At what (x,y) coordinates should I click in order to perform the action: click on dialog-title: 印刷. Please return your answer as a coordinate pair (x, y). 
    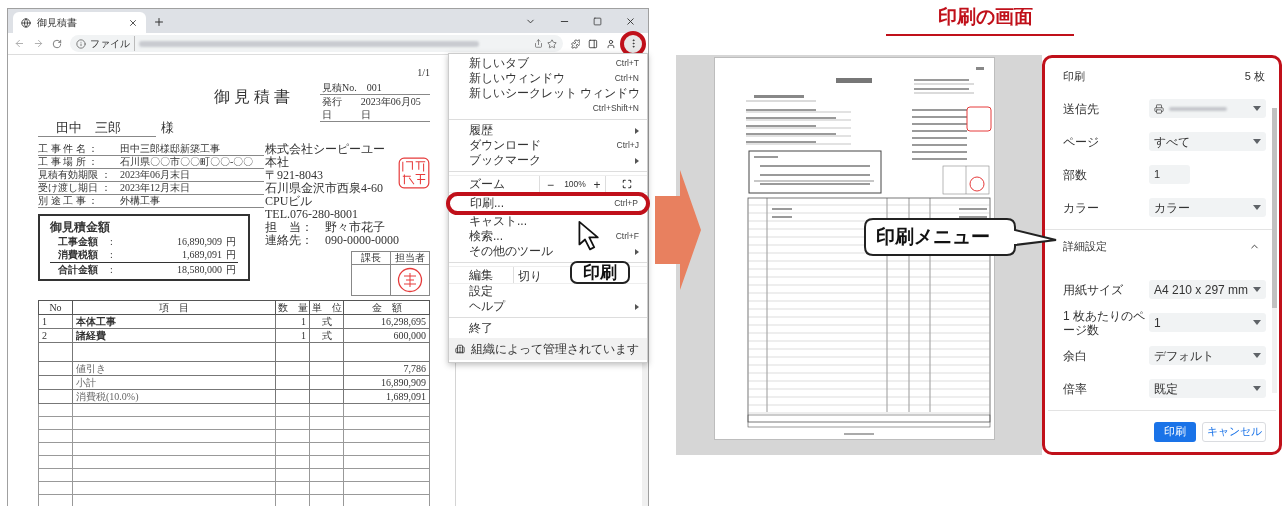
    Looking at the image, I should click on (1074, 76).